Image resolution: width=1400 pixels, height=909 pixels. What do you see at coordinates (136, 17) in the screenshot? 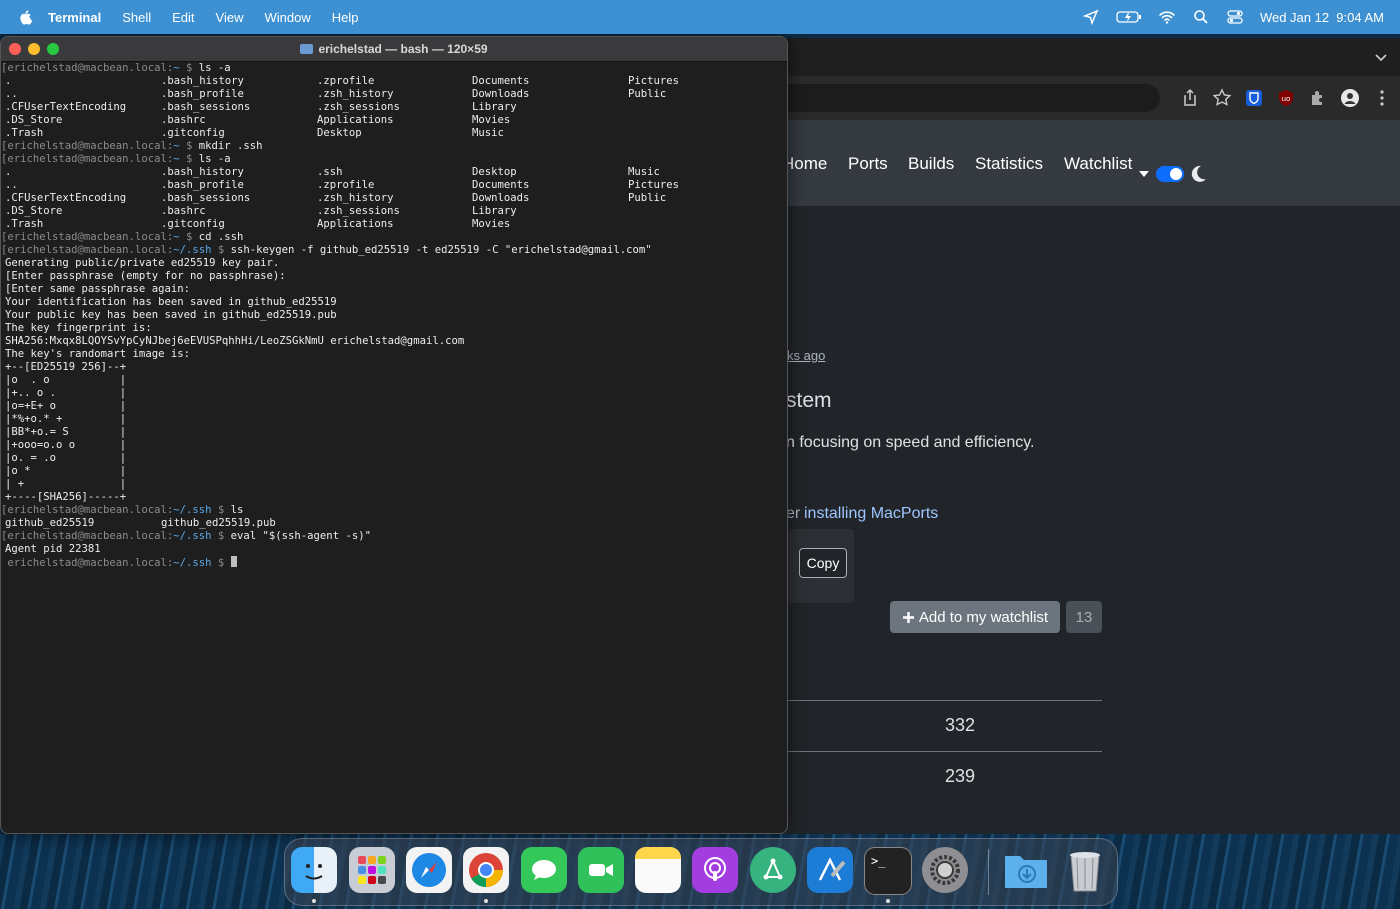
I see `menu-shell: Shell` at bounding box center [136, 17].